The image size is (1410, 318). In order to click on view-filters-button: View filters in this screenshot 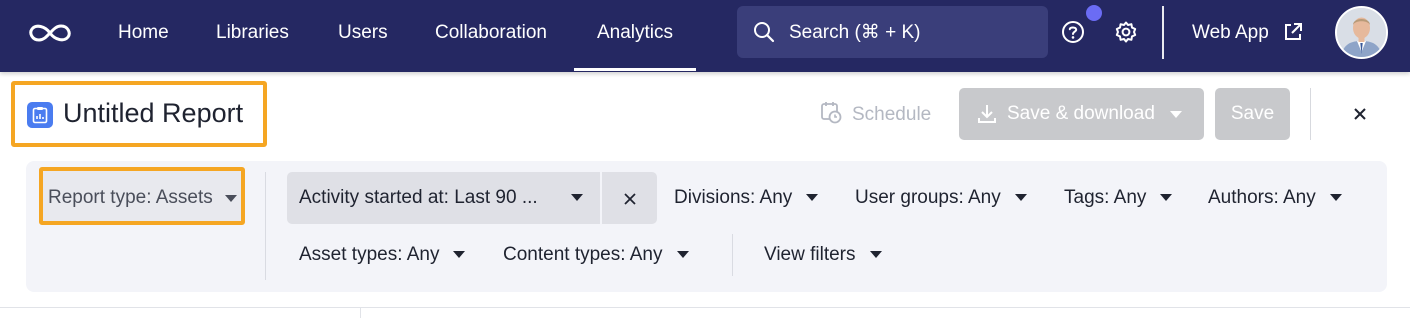, I will do `click(823, 255)`.